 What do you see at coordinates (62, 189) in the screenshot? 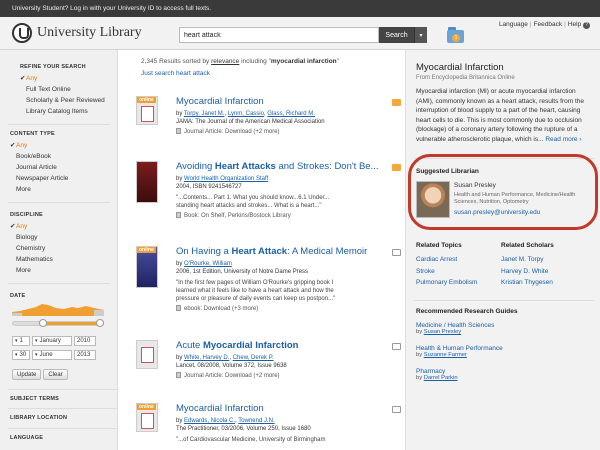
I see `content-more: More` at bounding box center [62, 189].